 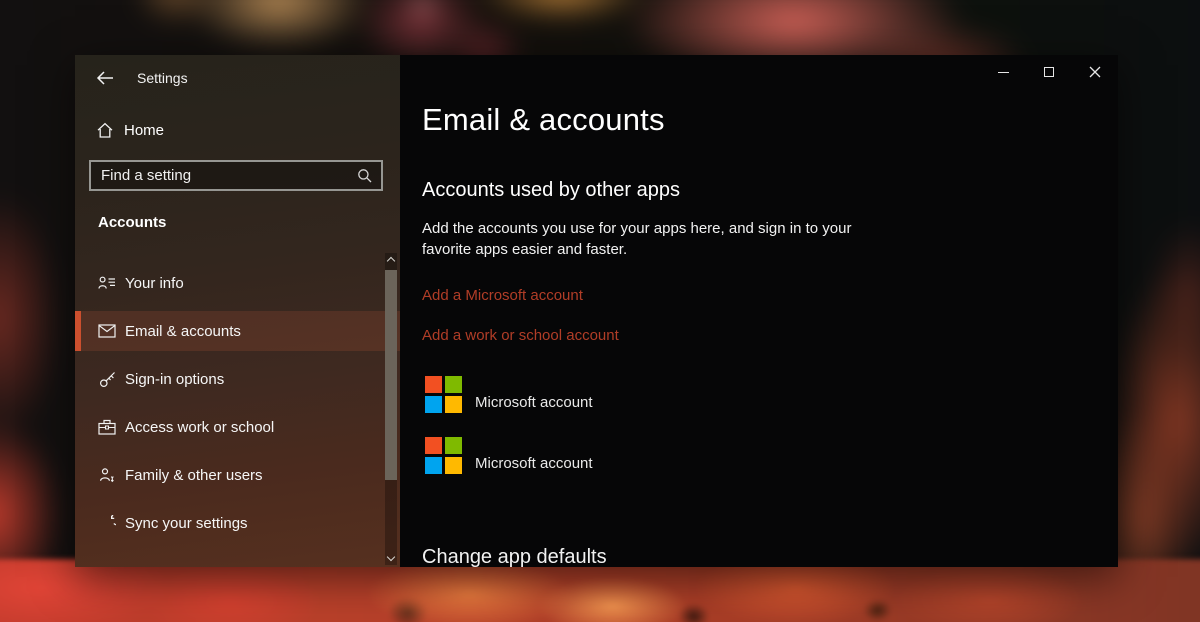 I want to click on change-app-defaults-title: Change app defaults, so click(x=514, y=556).